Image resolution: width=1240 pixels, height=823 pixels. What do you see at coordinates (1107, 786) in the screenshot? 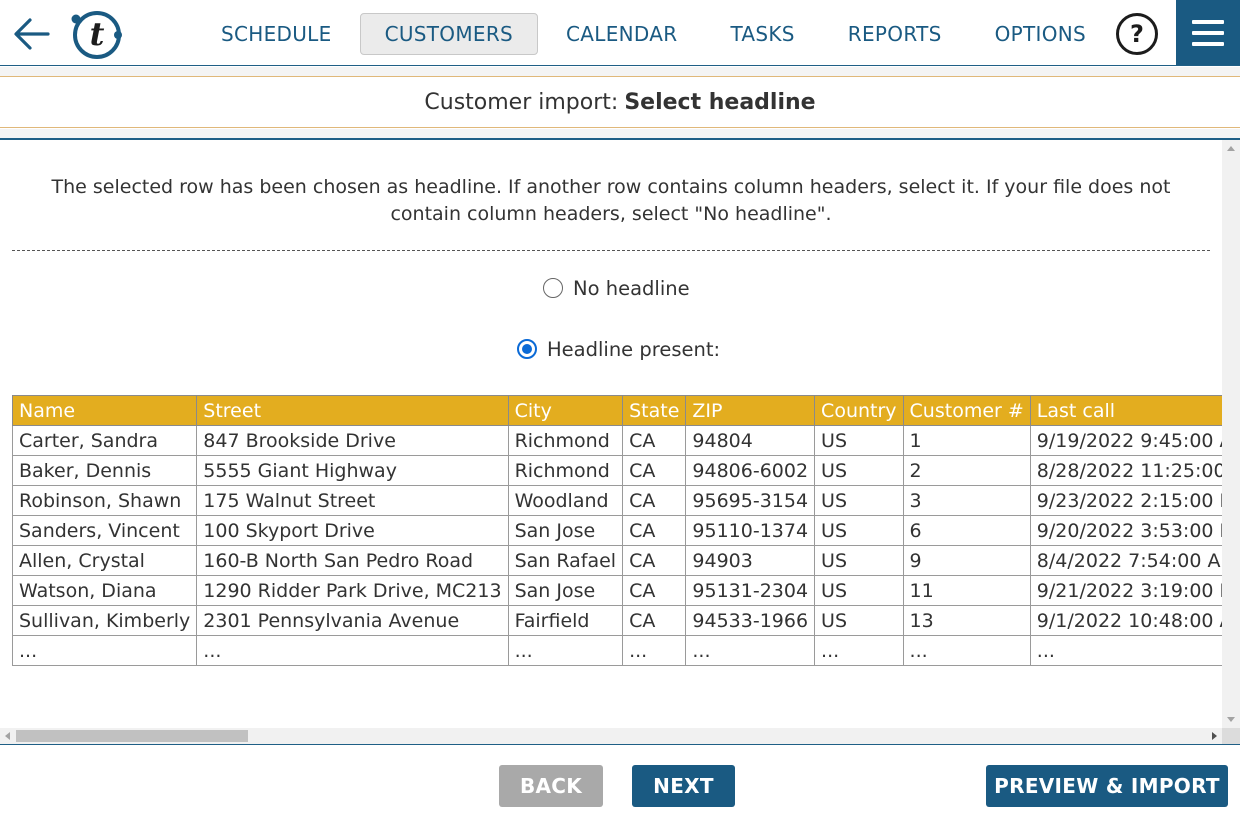
I see `preview-import-button: PREVIEW & IMPORT` at bounding box center [1107, 786].